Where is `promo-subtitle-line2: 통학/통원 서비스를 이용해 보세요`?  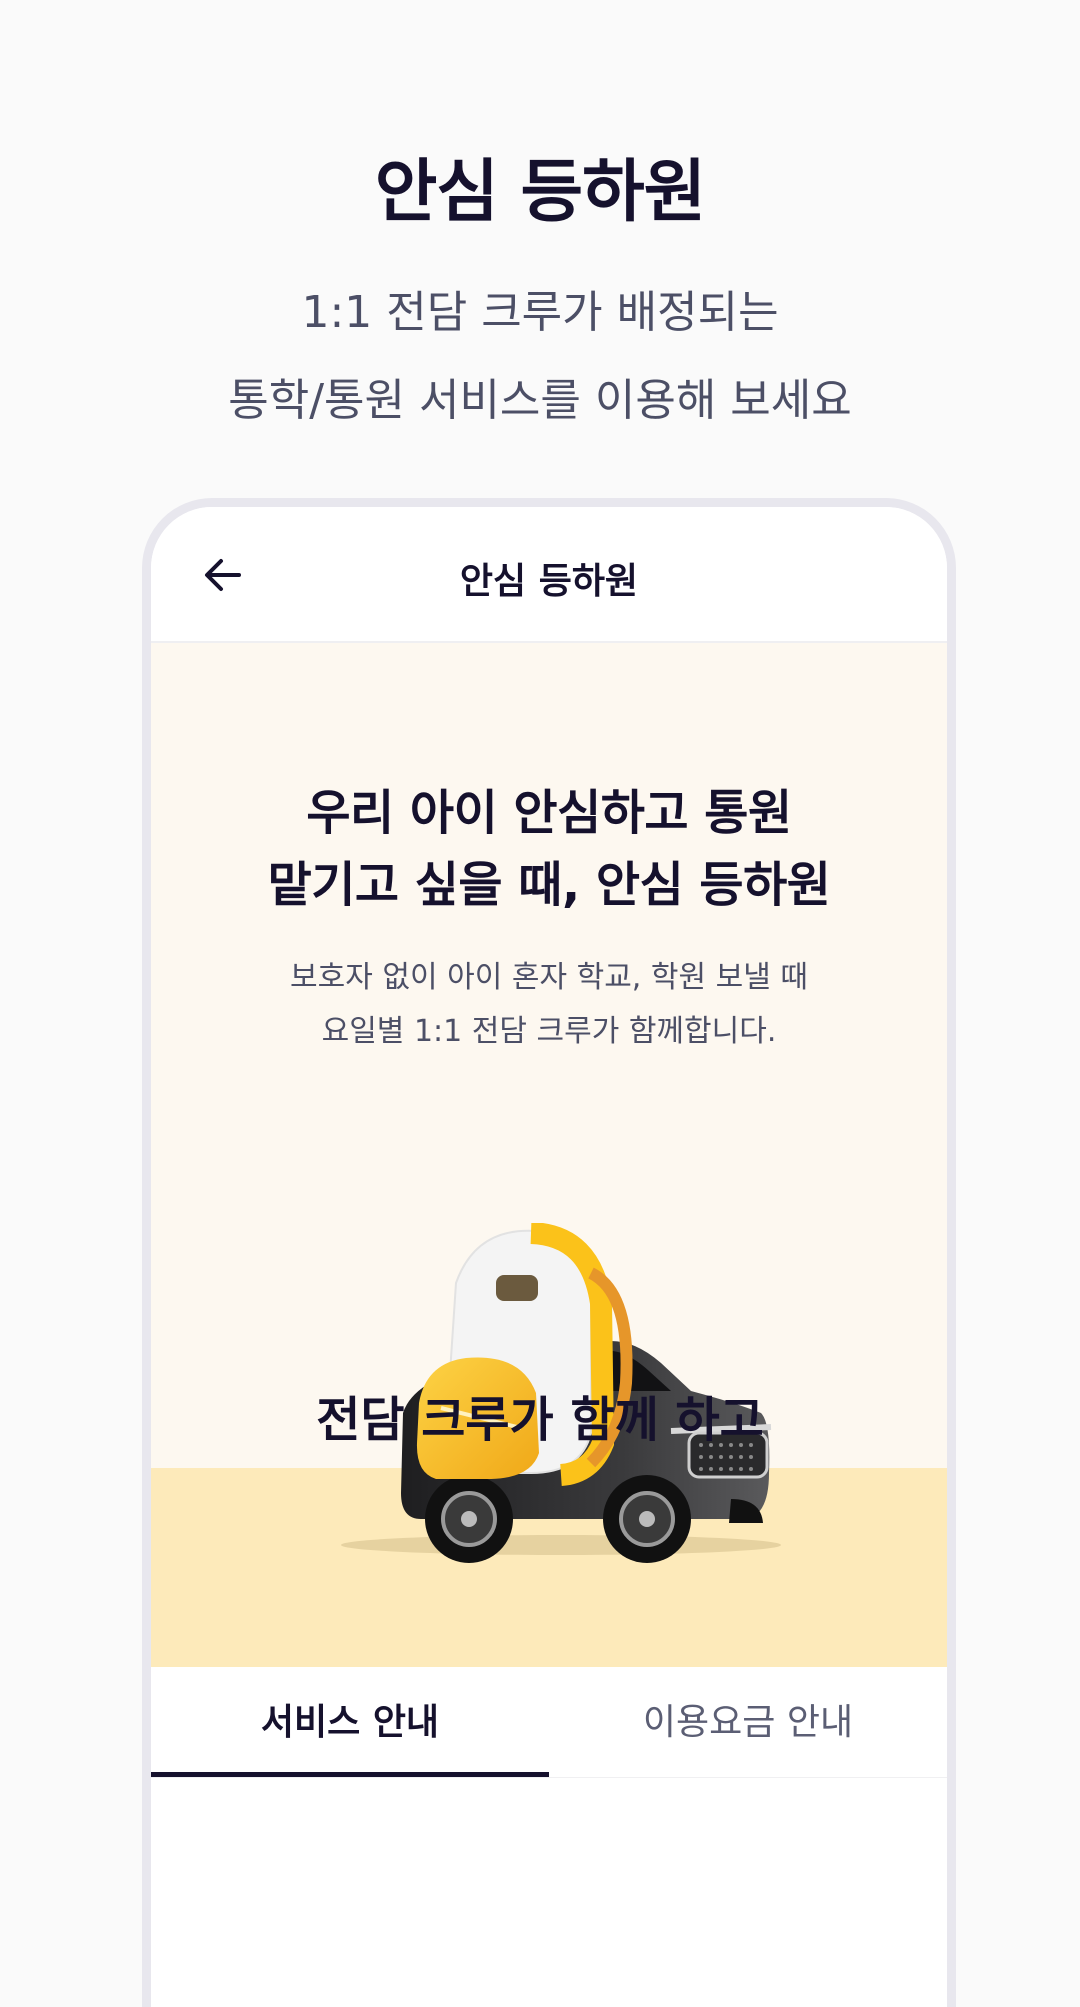 promo-subtitle-line2: 통학/통원 서비스를 이용해 보세요 is located at coordinates (540, 400).